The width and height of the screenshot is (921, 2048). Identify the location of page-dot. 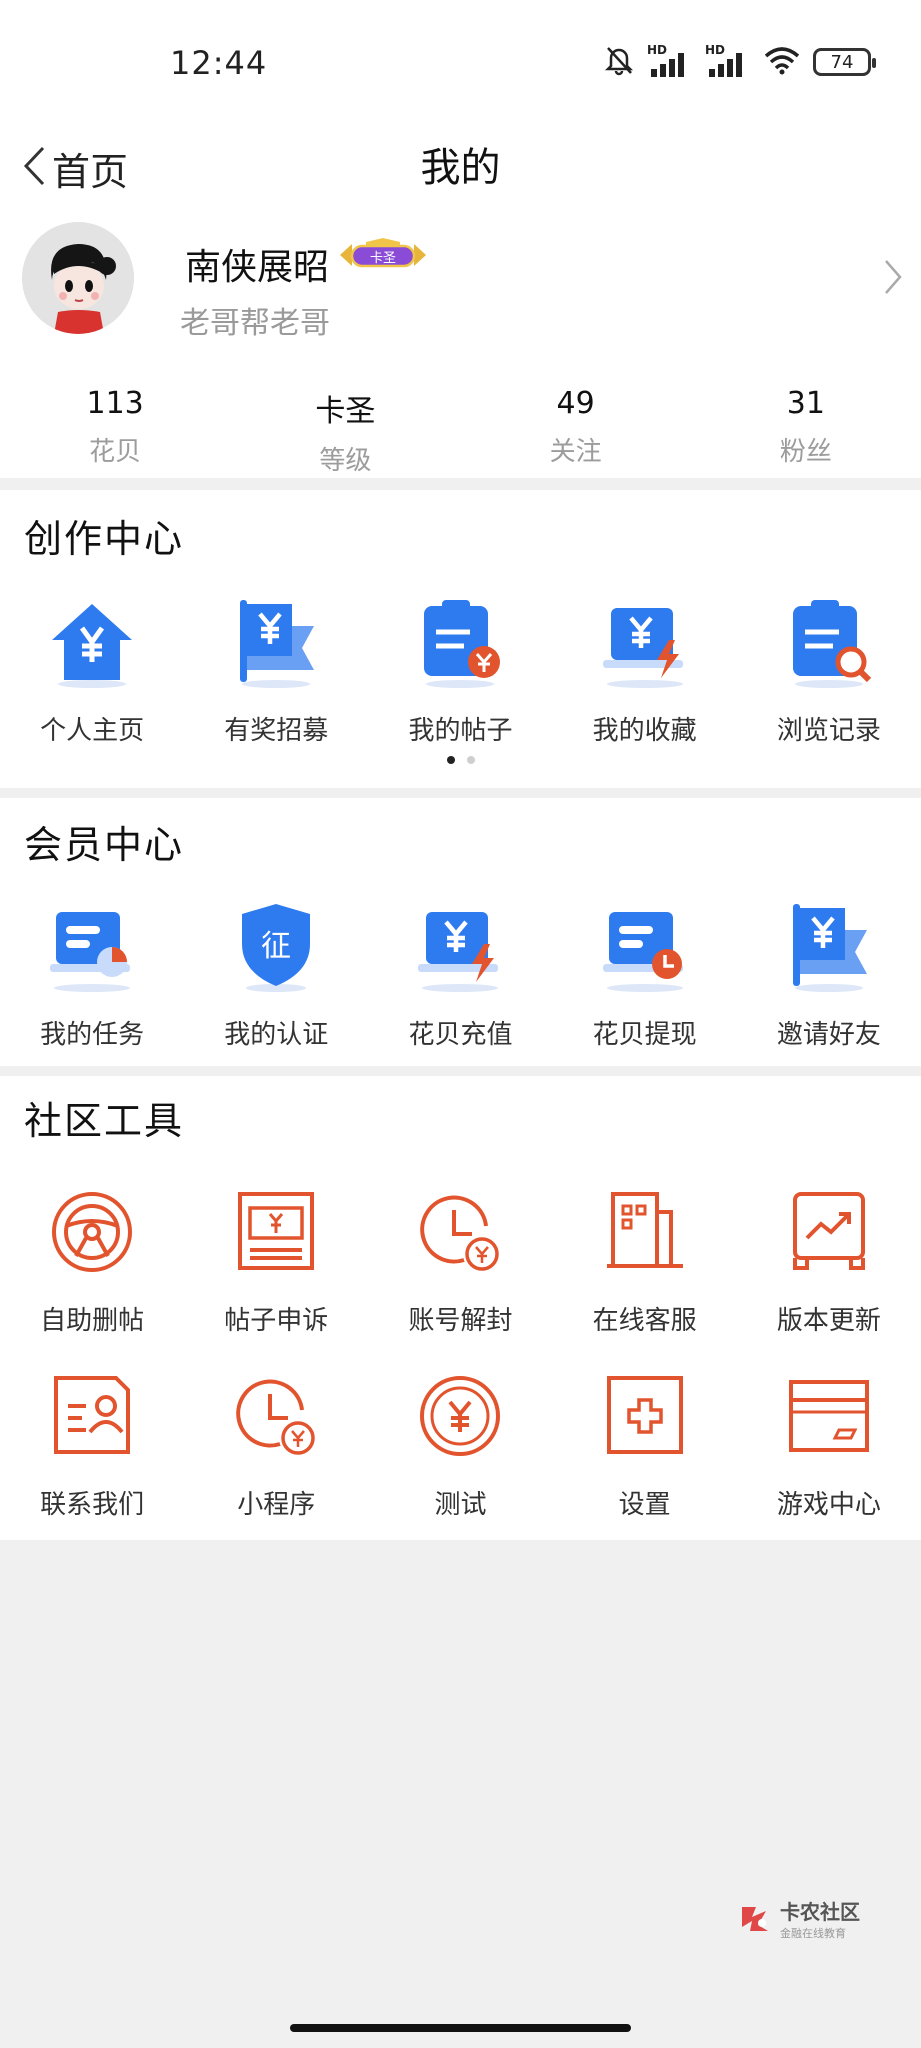
(470, 760).